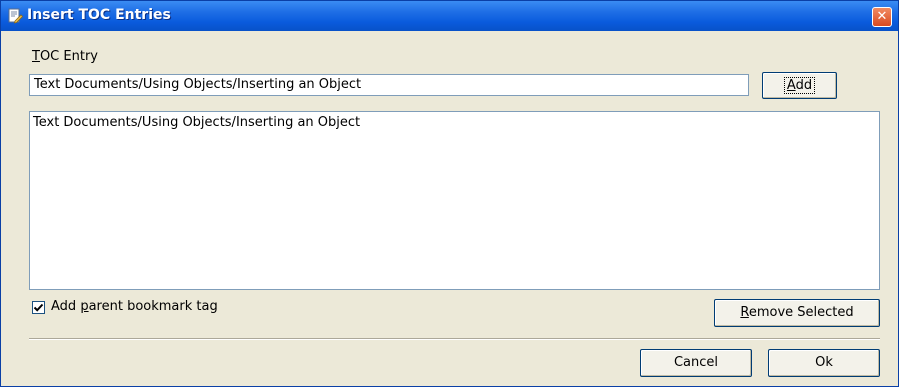 Image resolution: width=899 pixels, height=387 pixels. Describe the element at coordinates (804, 85) in the screenshot. I see `add-button-label-rest: dd` at that location.